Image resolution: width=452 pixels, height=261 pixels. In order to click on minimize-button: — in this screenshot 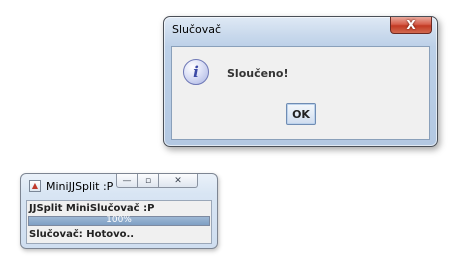, I will do `click(127, 181)`.